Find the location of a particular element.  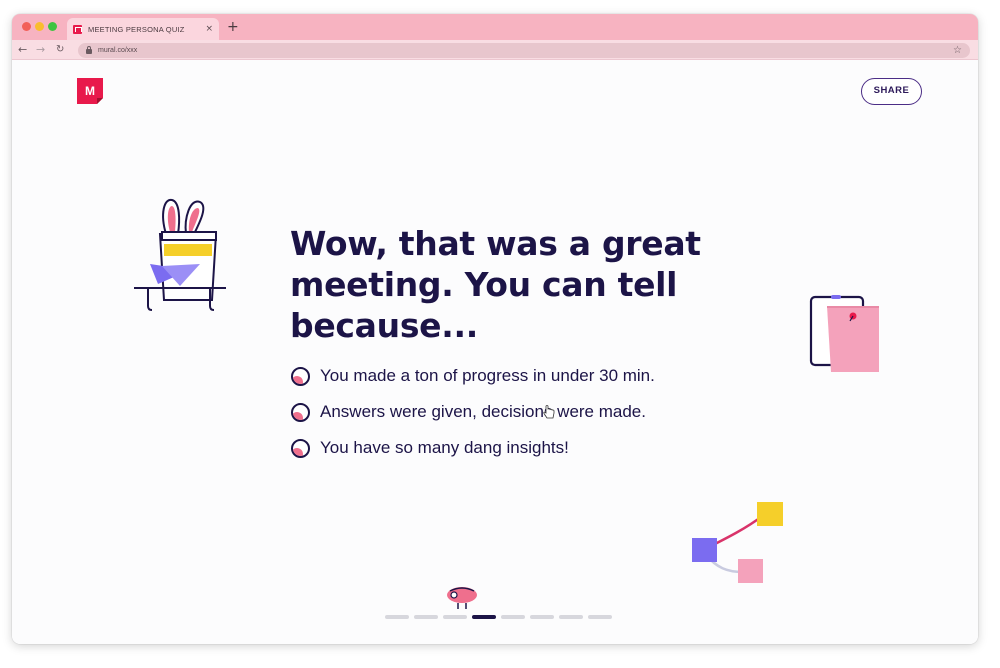

sticky-note-illustration is located at coordinates (844, 333).